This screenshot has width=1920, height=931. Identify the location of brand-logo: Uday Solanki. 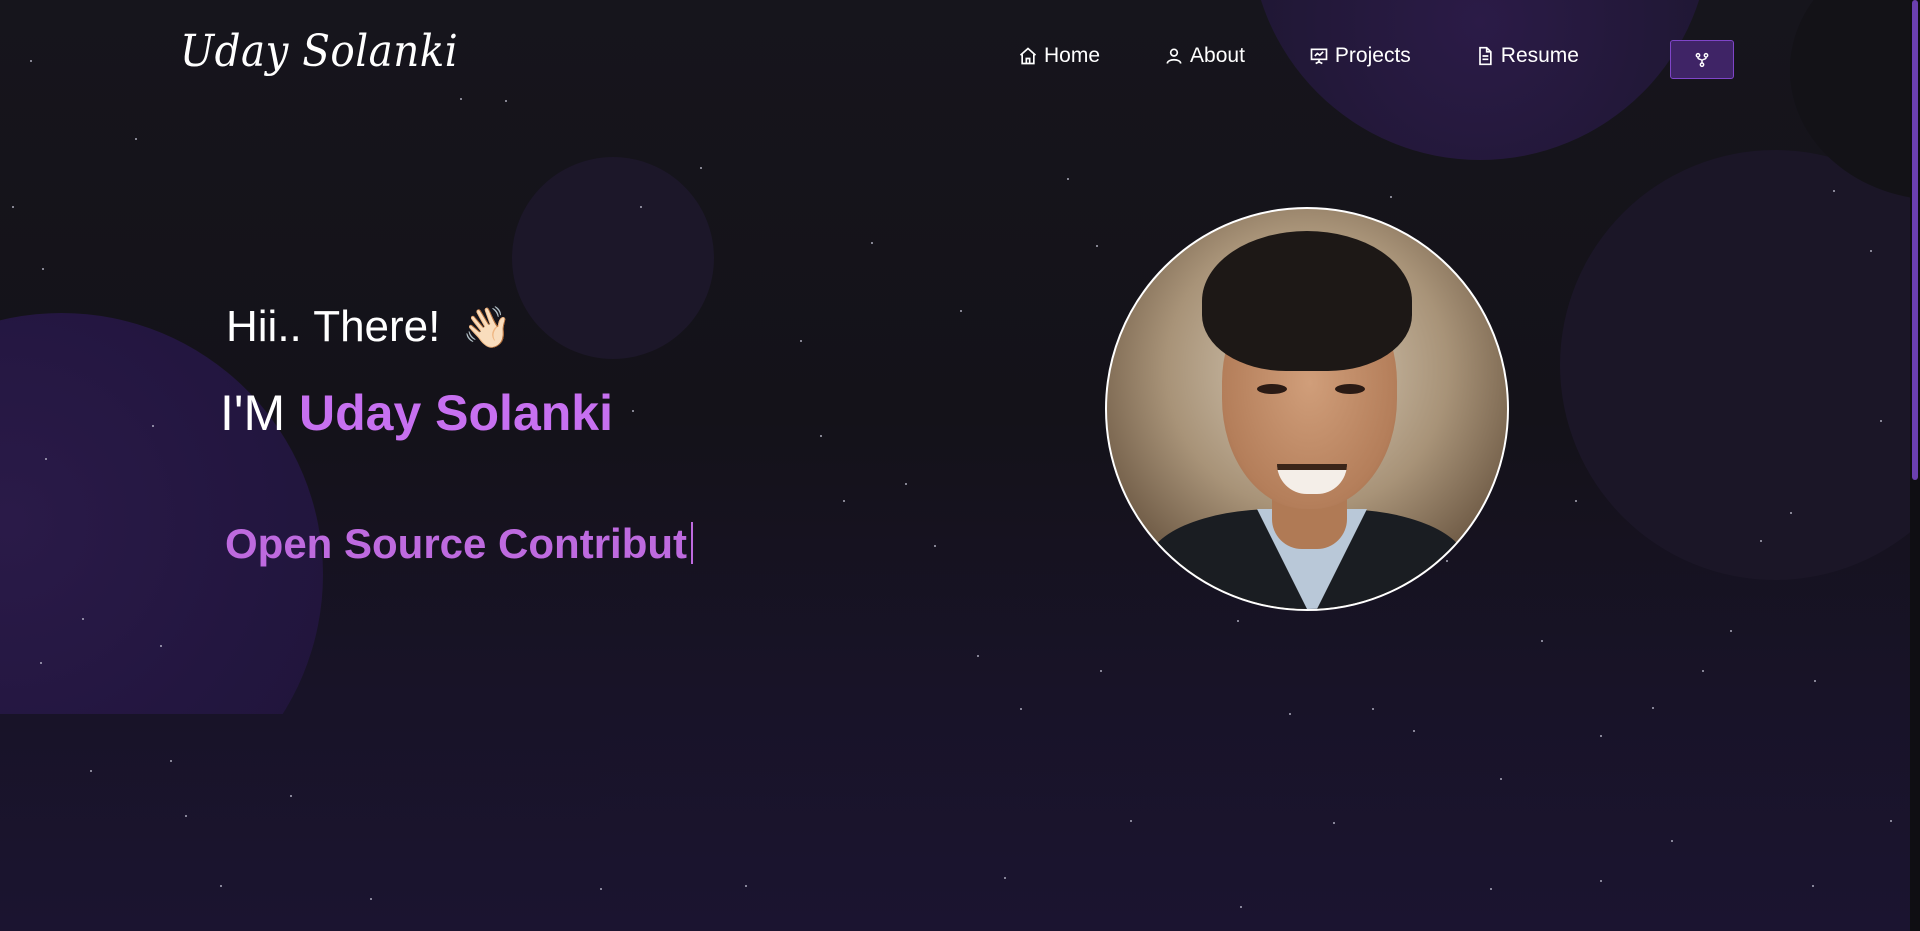
(319, 51).